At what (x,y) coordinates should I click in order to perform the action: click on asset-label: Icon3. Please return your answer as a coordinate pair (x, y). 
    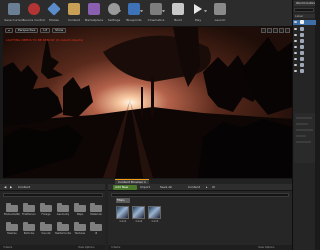
    Looking at the image, I should click on (155, 221).